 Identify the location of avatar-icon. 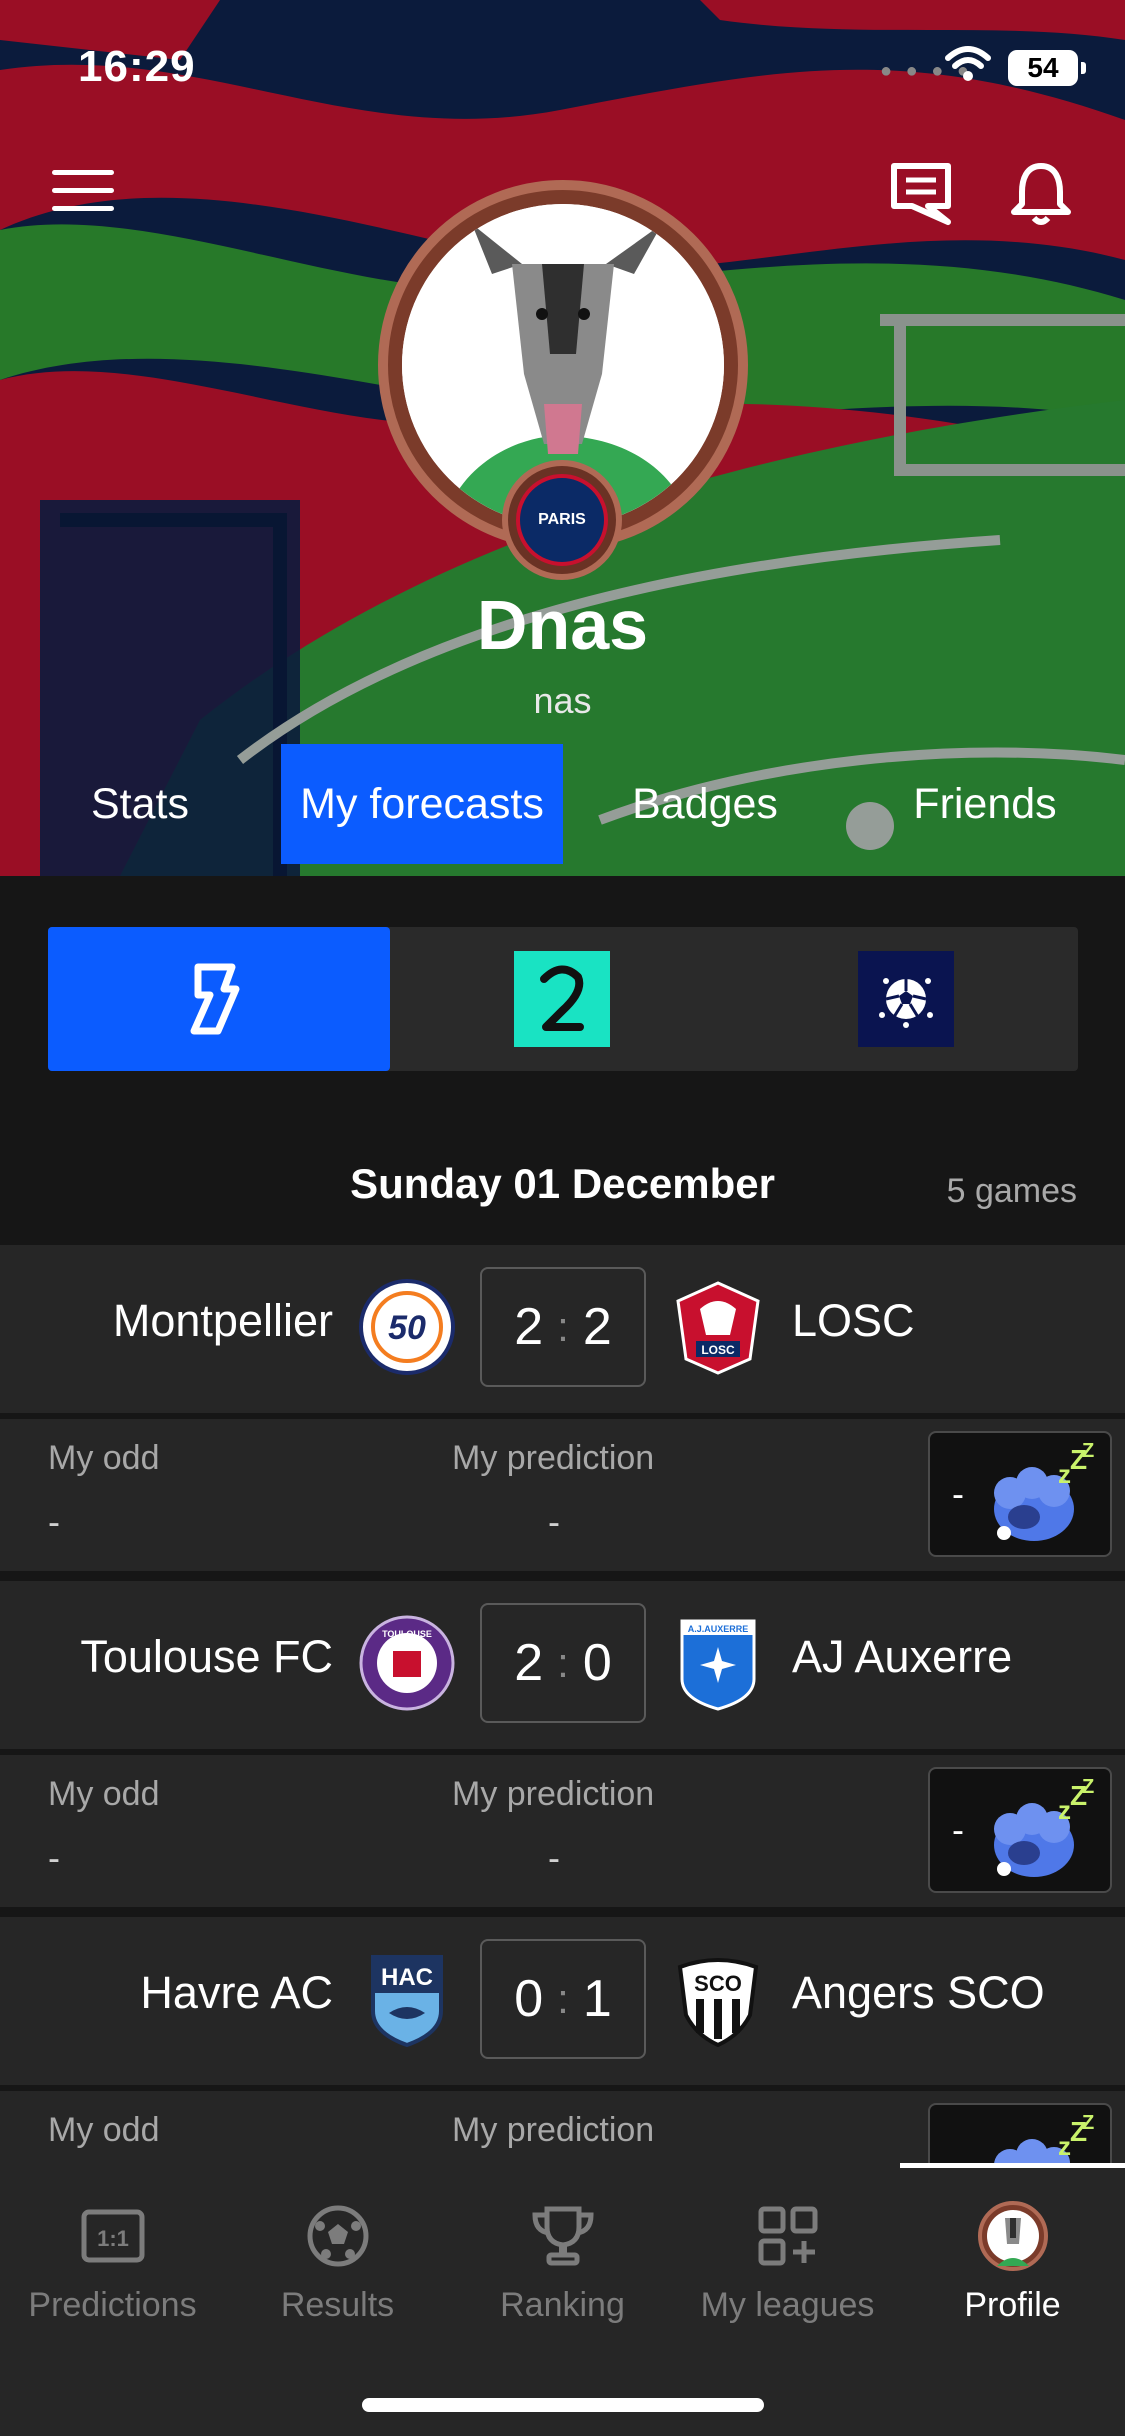
(1012, 2236).